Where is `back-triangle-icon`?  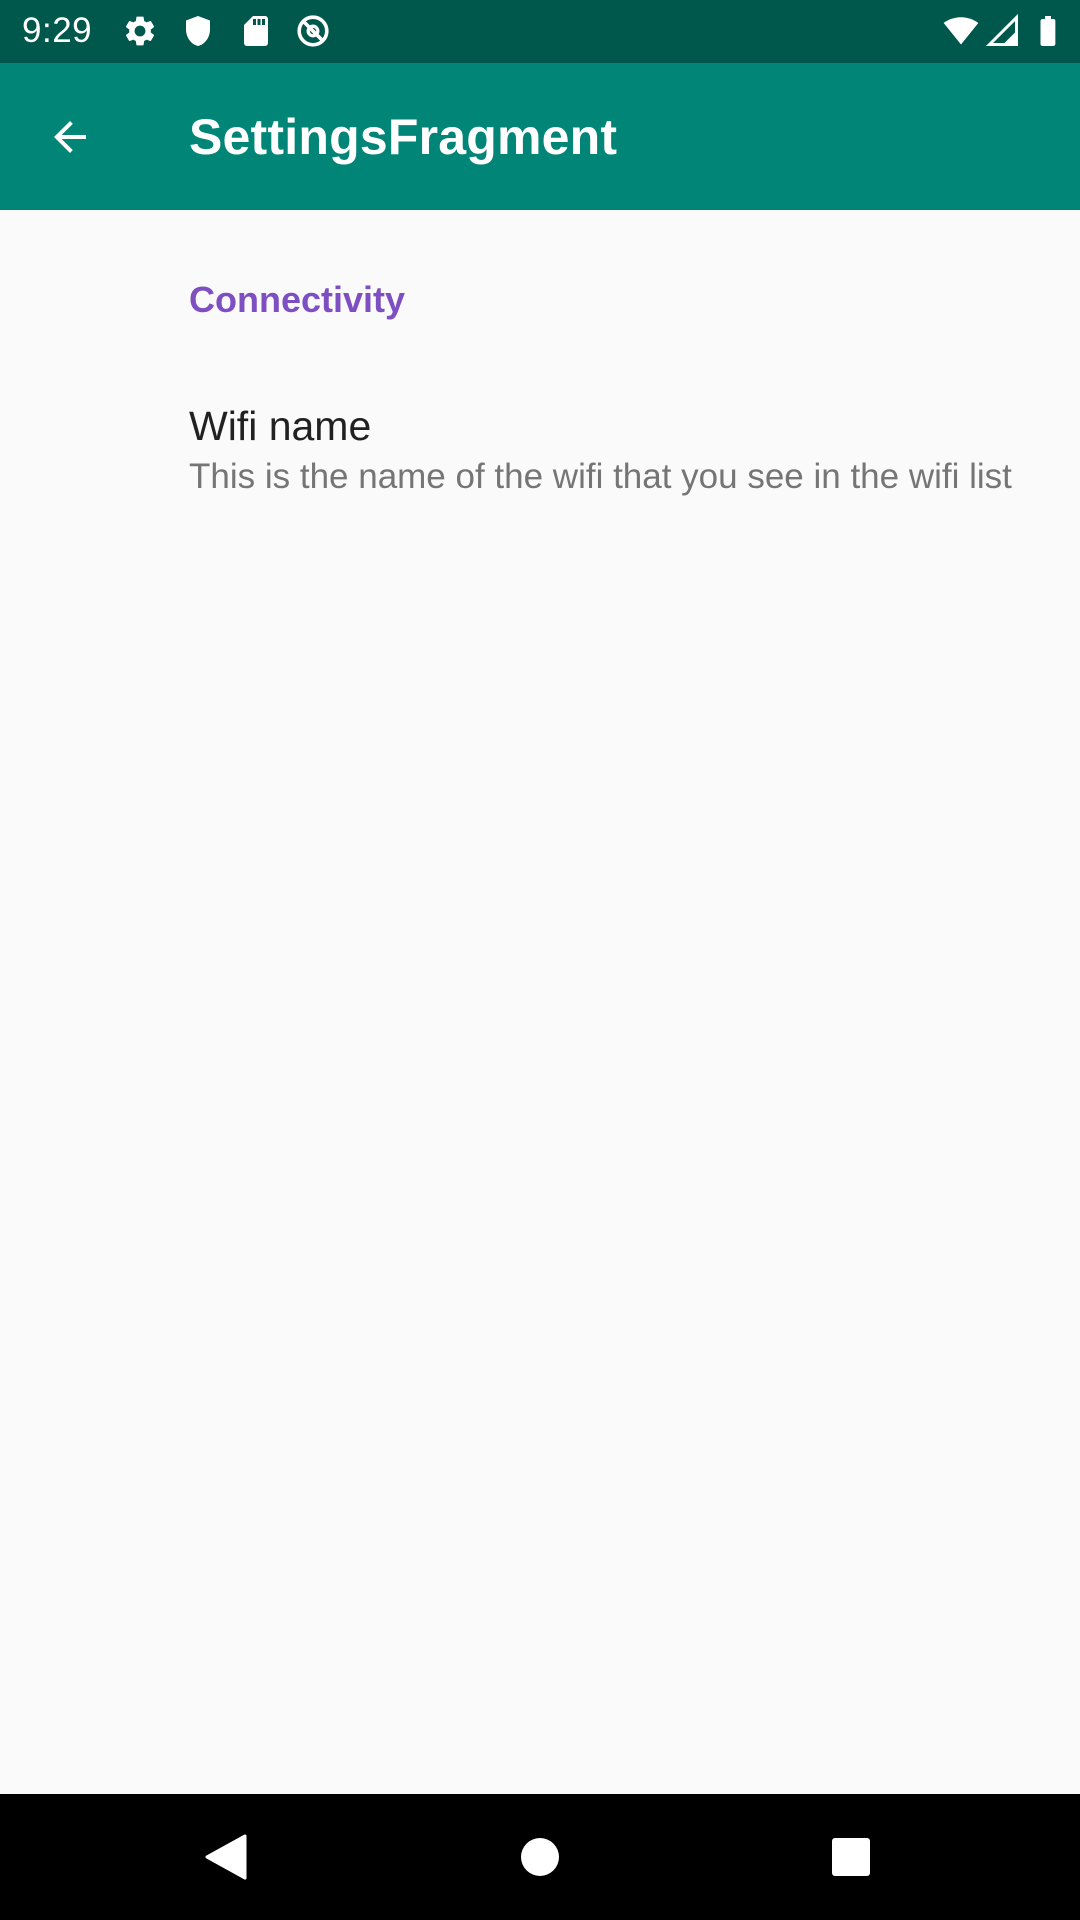
back-triangle-icon is located at coordinates (226, 1857).